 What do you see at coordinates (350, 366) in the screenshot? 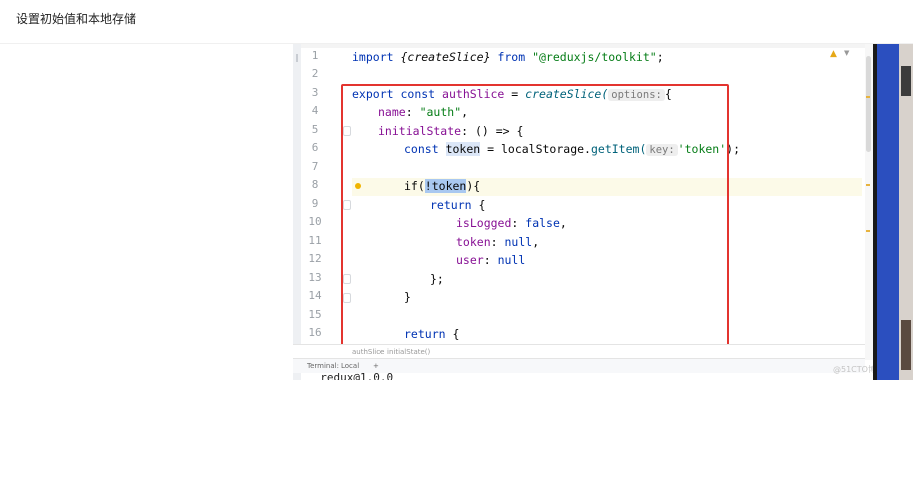
I see `terminal-local-tab: Local` at bounding box center [350, 366].